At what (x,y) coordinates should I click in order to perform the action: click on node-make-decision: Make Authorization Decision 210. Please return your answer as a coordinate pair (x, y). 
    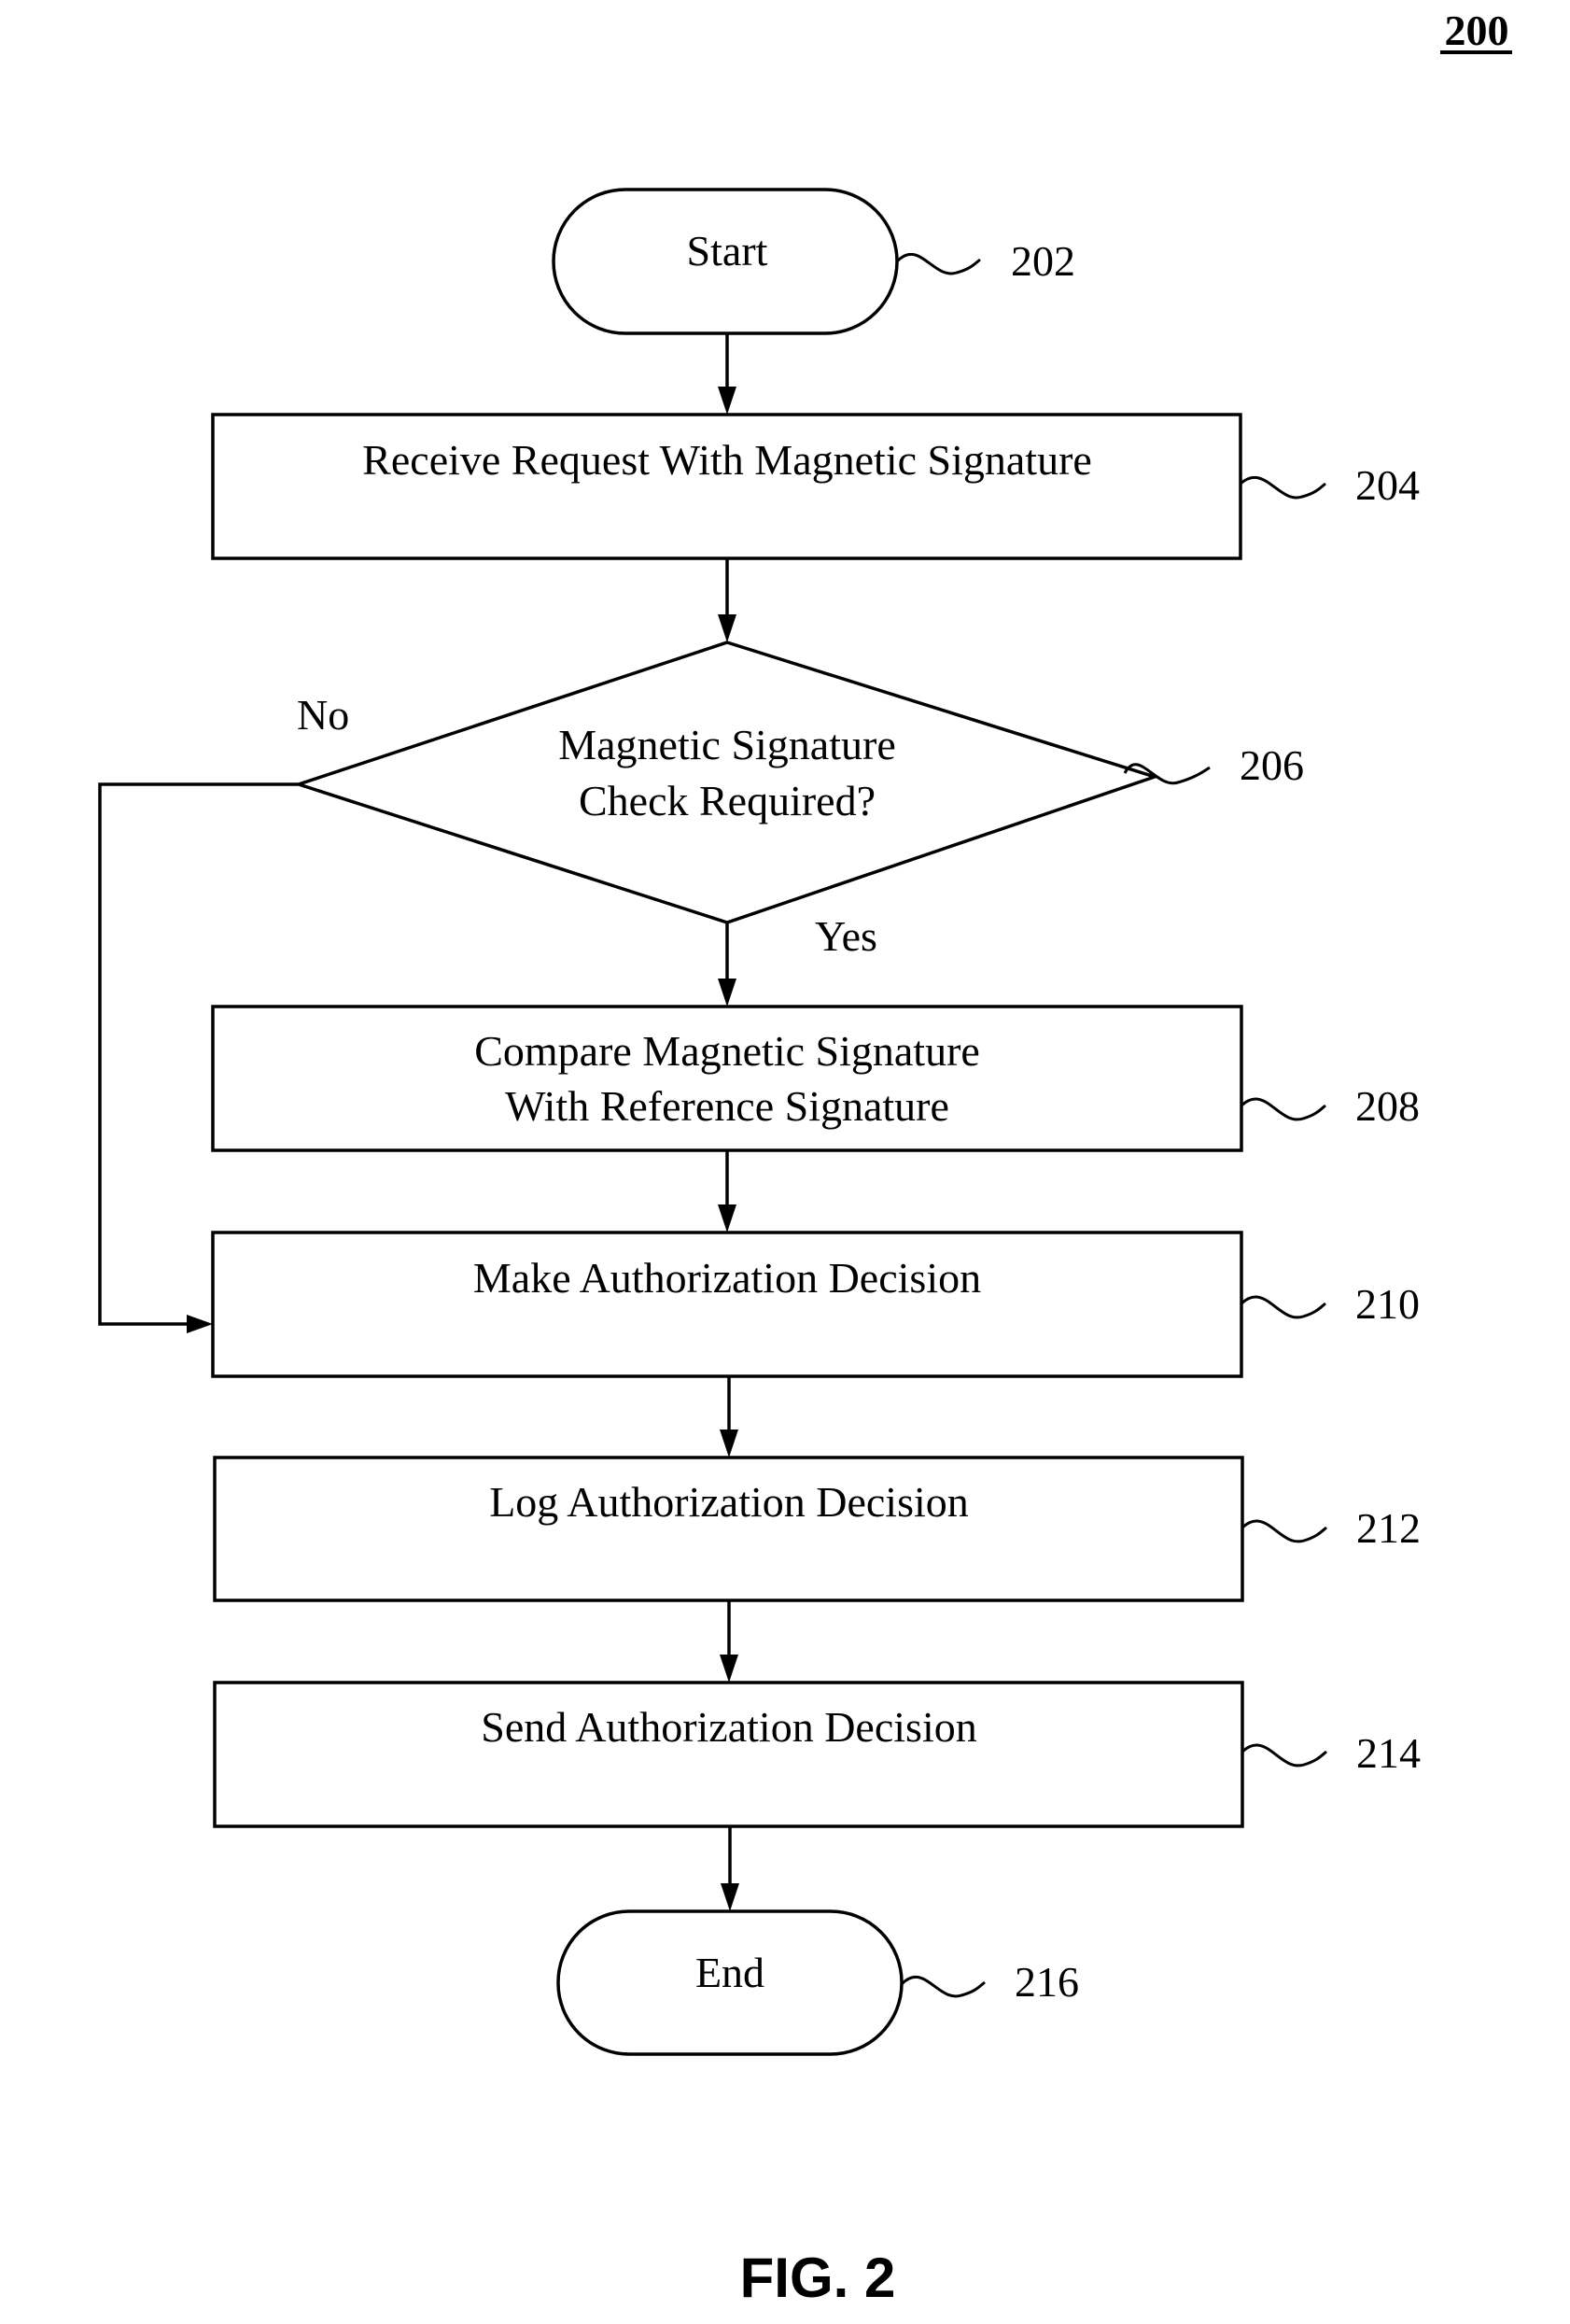
    Looking at the image, I should click on (815, 1304).